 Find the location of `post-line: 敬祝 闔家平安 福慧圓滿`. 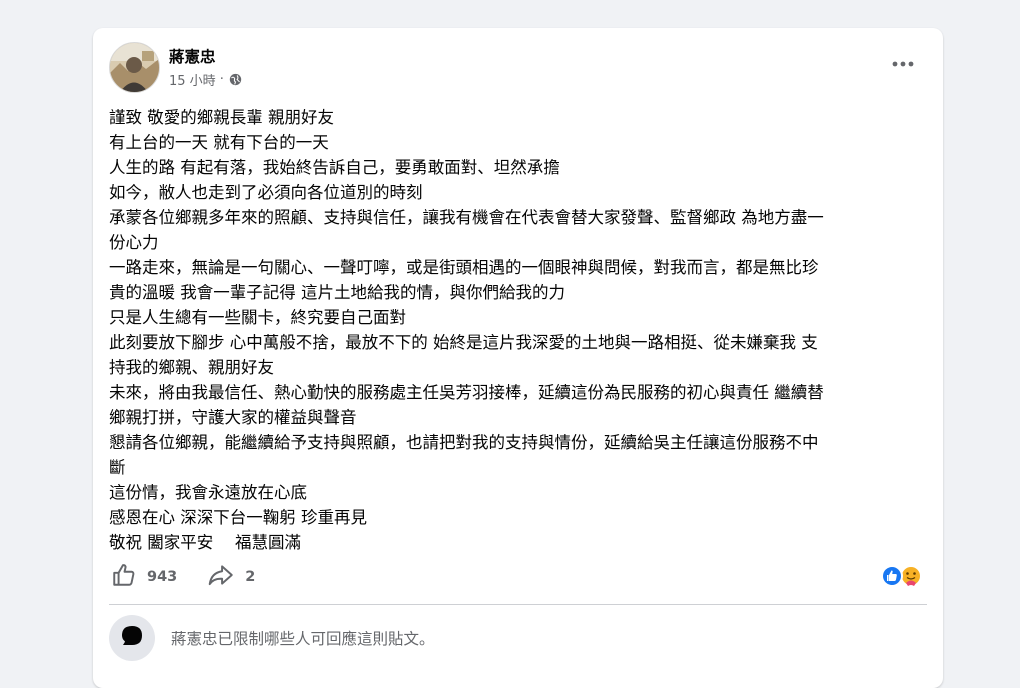

post-line: 敬祝 闔家平安 福慧圓滿 is located at coordinates (205, 542).